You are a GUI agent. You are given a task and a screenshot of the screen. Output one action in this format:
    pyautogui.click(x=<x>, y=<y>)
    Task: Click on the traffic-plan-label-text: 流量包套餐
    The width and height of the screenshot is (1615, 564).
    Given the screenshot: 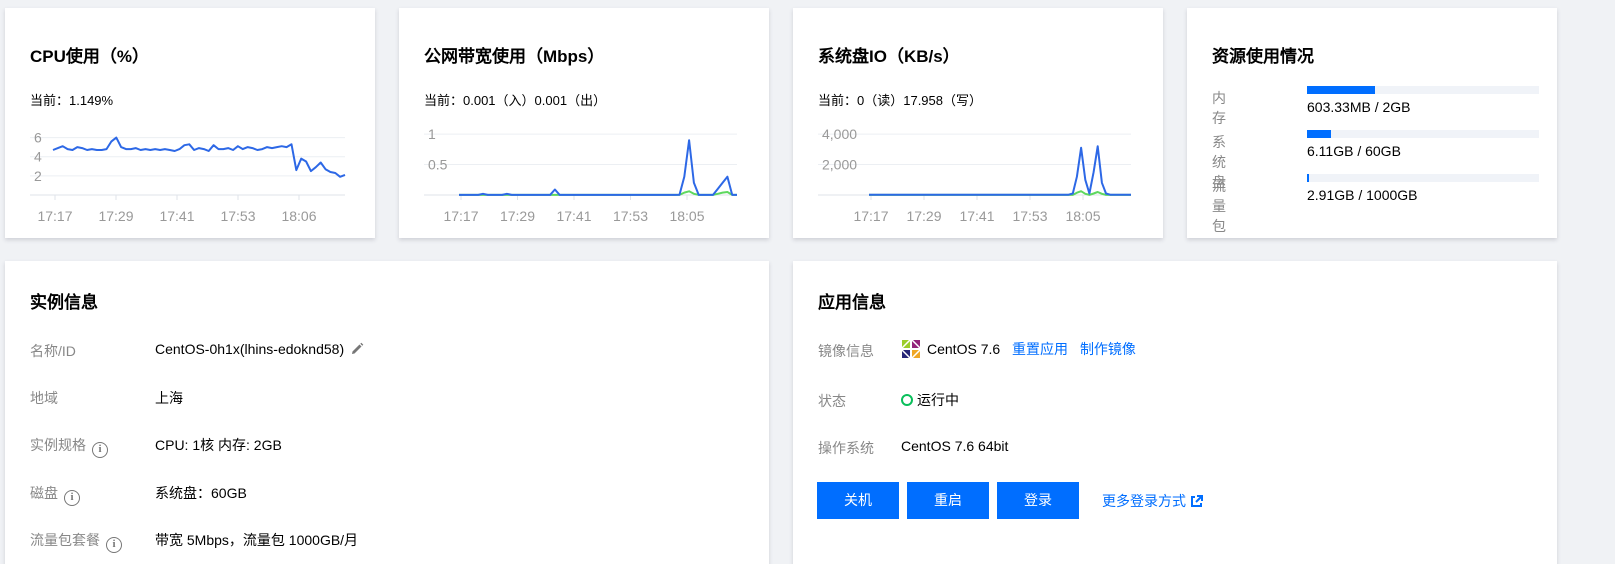 What is the action you would take?
    pyautogui.click(x=65, y=540)
    